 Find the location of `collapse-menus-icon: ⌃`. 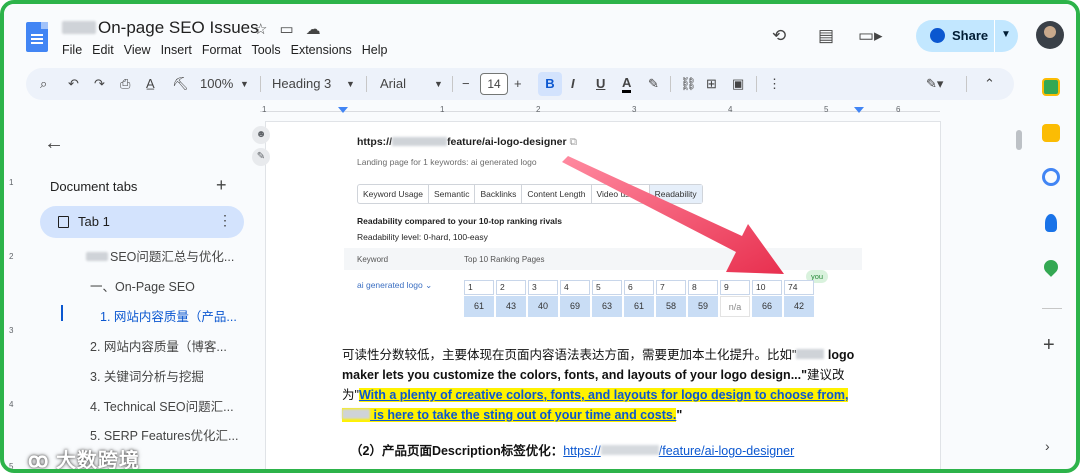

collapse-menus-icon: ⌃ is located at coordinates (989, 84).